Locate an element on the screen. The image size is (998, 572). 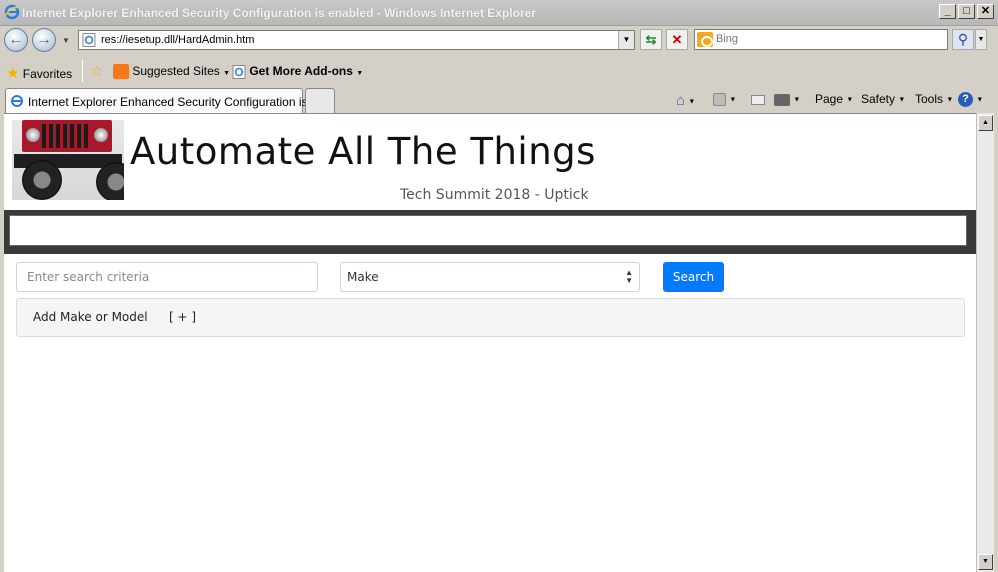
addons-label: Get More Add-ons is located at coordinates (301, 71).